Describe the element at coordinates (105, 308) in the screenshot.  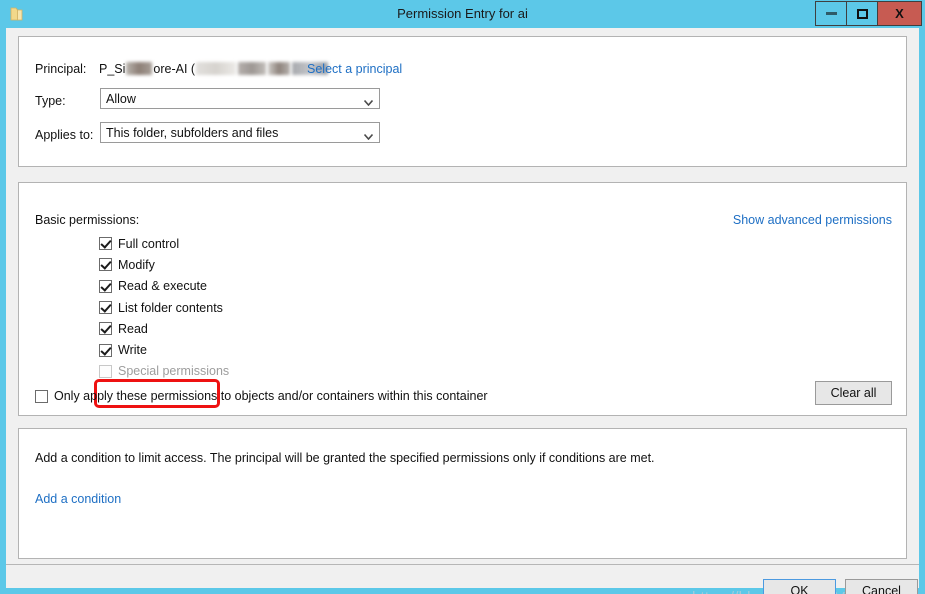
I see `checkbox-list-folder-contents` at that location.